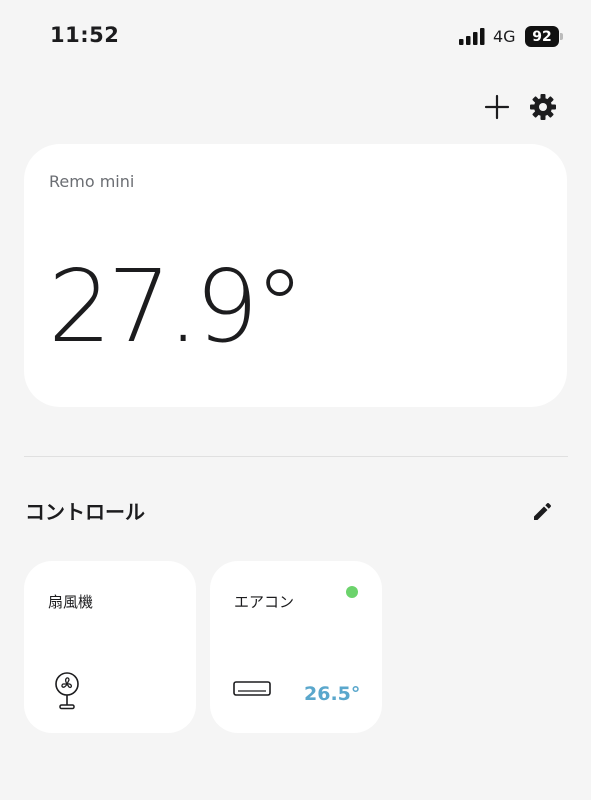 The image size is (591, 800). What do you see at coordinates (92, 181) in the screenshot?
I see `device-name: Remo mini` at bounding box center [92, 181].